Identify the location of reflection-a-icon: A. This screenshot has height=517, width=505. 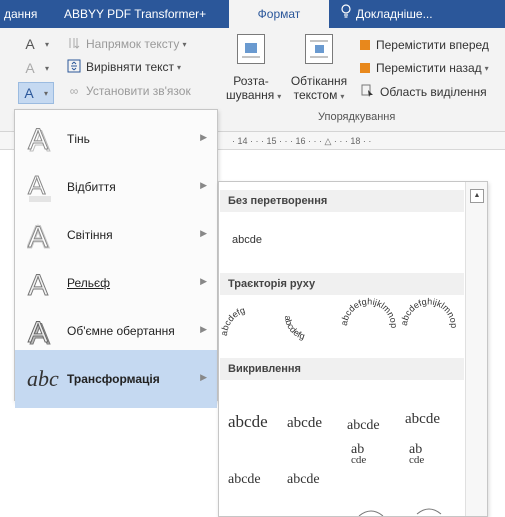
(39, 186).